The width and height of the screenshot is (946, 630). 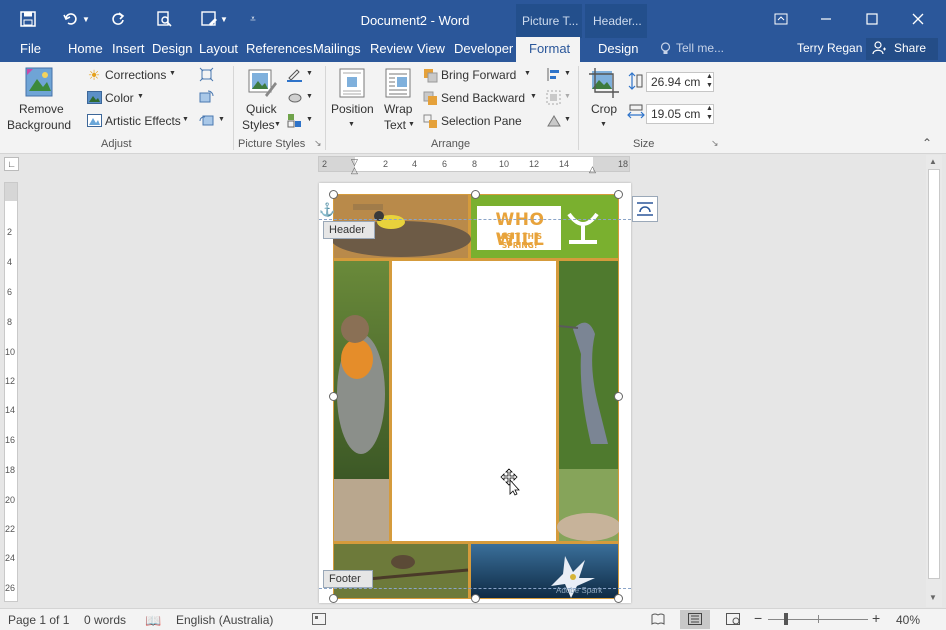 What do you see at coordinates (733, 620) in the screenshot?
I see `web-layout-icon` at bounding box center [733, 620].